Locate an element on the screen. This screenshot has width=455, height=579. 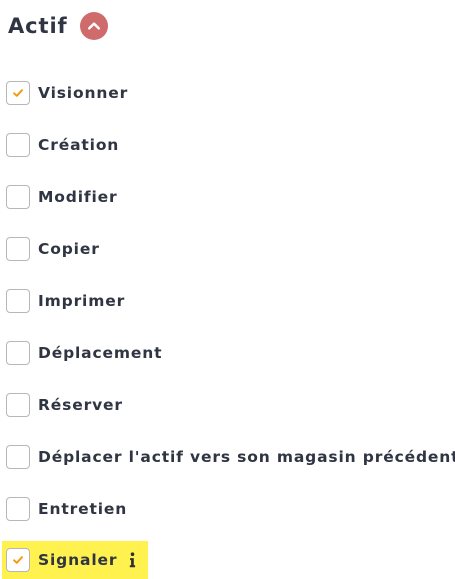
permission-signaler: Signaler is located at coordinates (75, 560).